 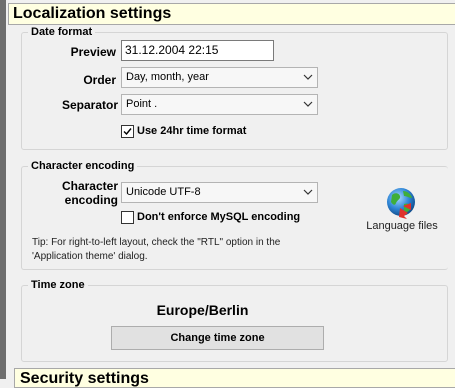 I want to click on character-encoding-title: Character encoding, so click(x=83, y=166).